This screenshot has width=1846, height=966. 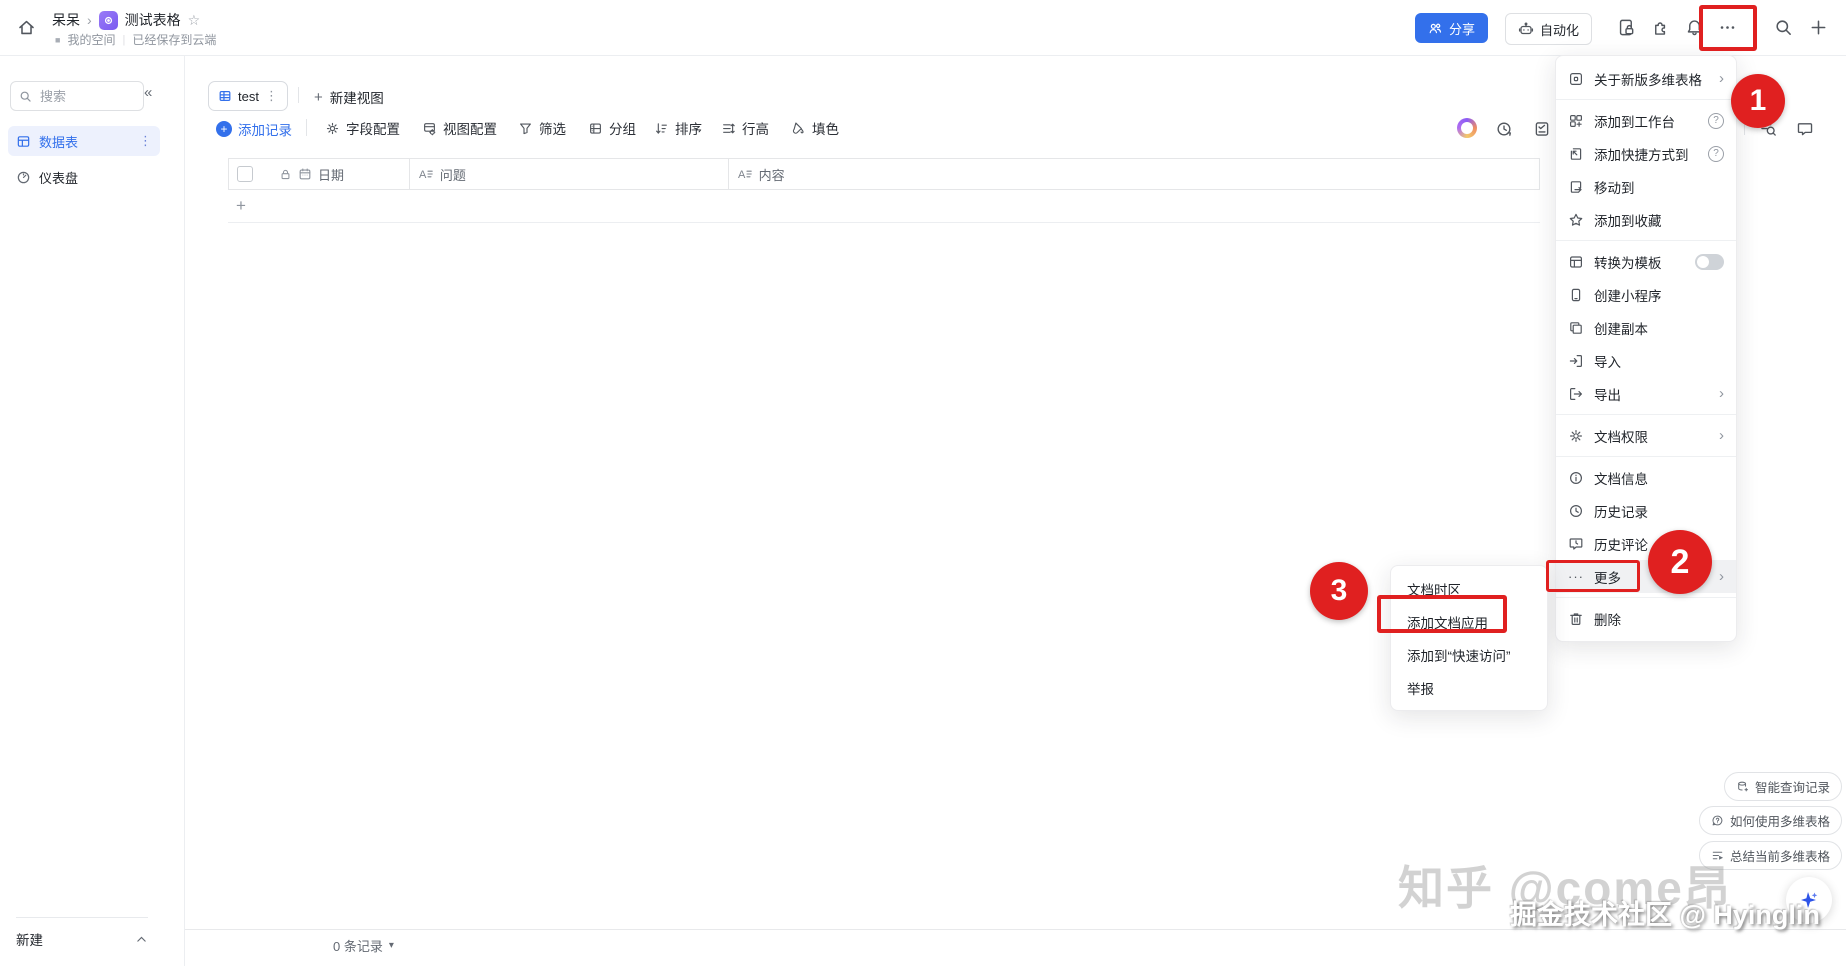 I want to click on filter-button: 筛选, so click(x=542, y=128).